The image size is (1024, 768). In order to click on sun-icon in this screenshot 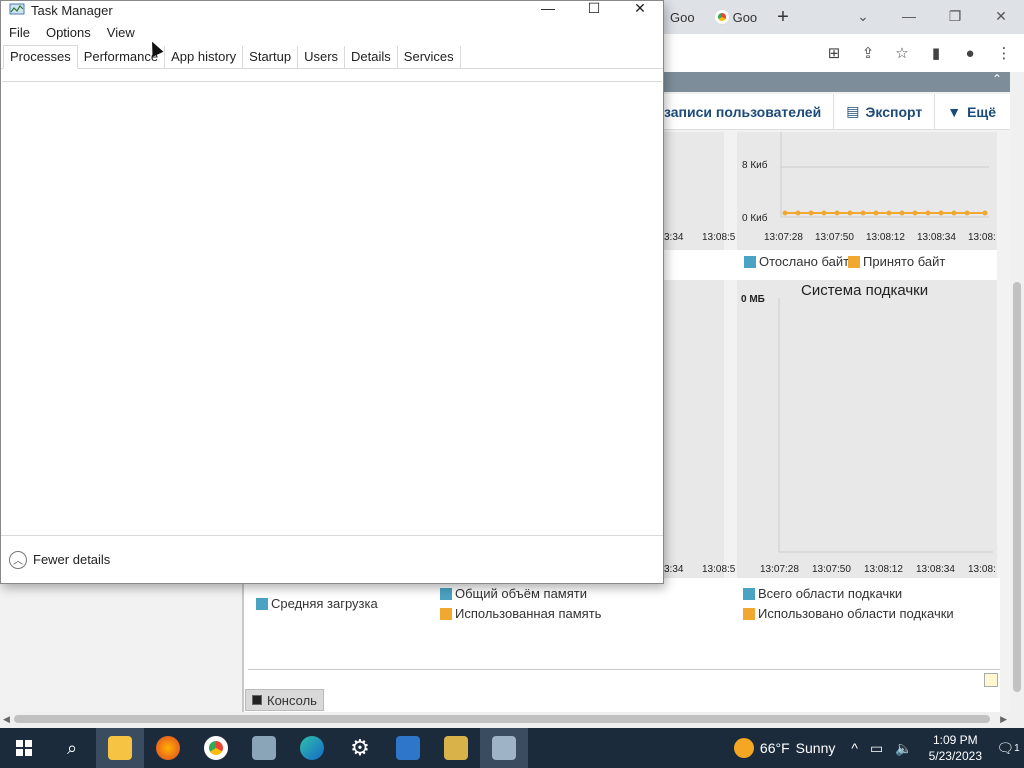, I will do `click(743, 748)`.